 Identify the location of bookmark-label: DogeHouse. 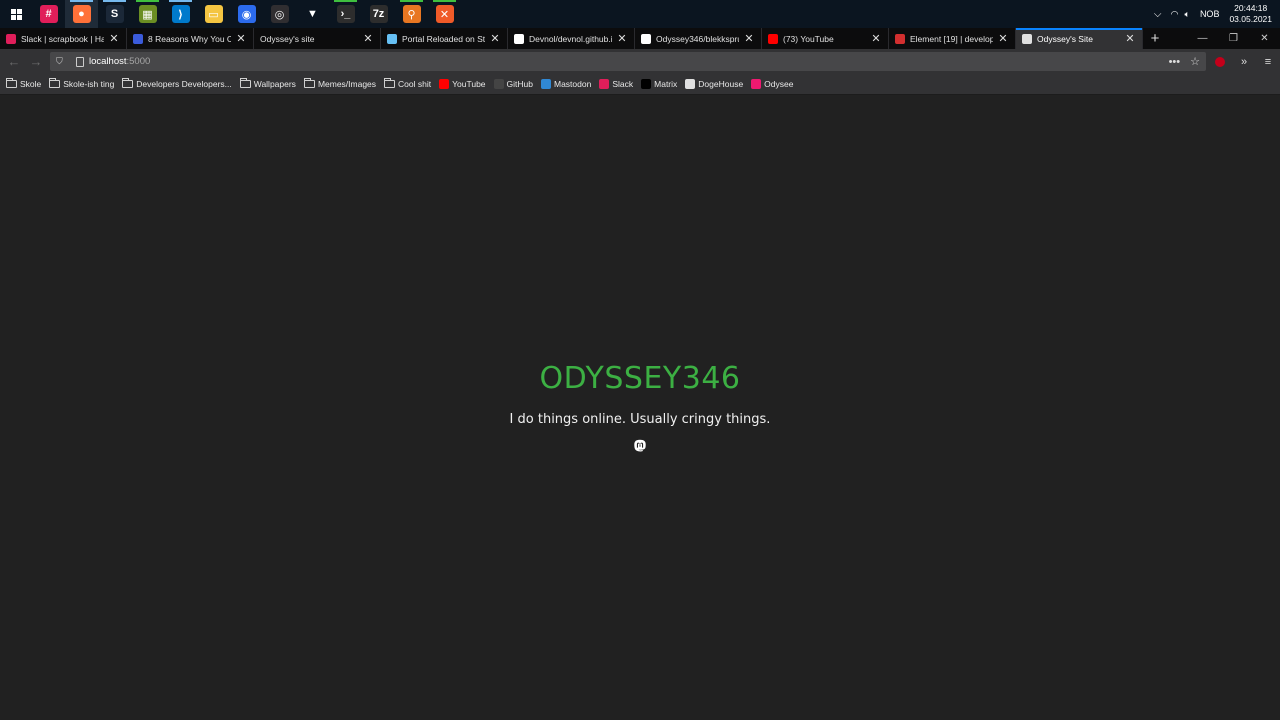
(721, 84).